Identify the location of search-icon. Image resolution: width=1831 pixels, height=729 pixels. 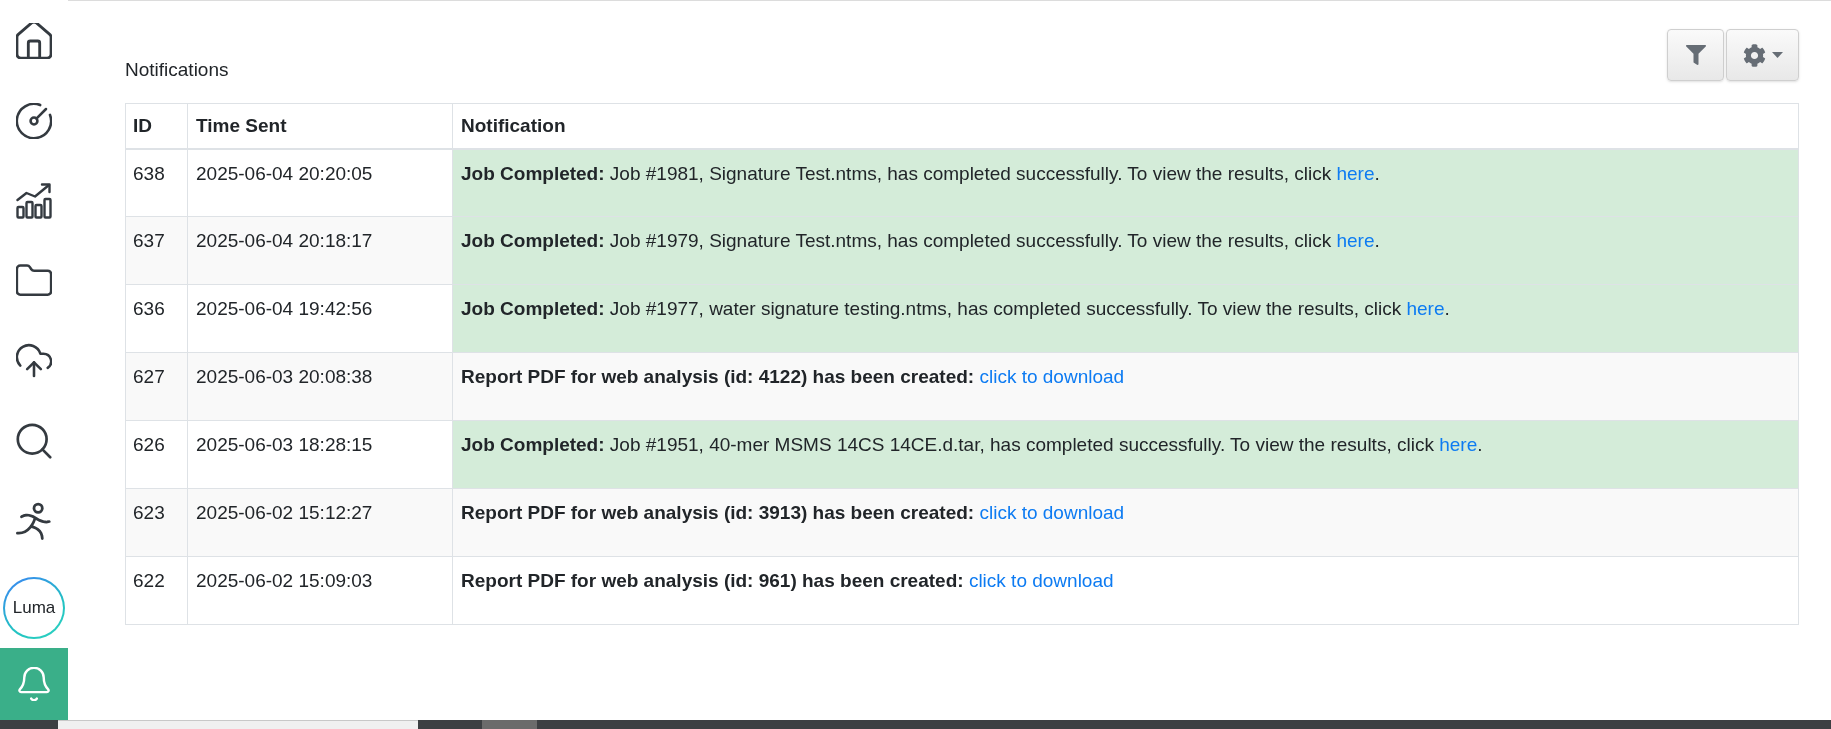
(34, 441).